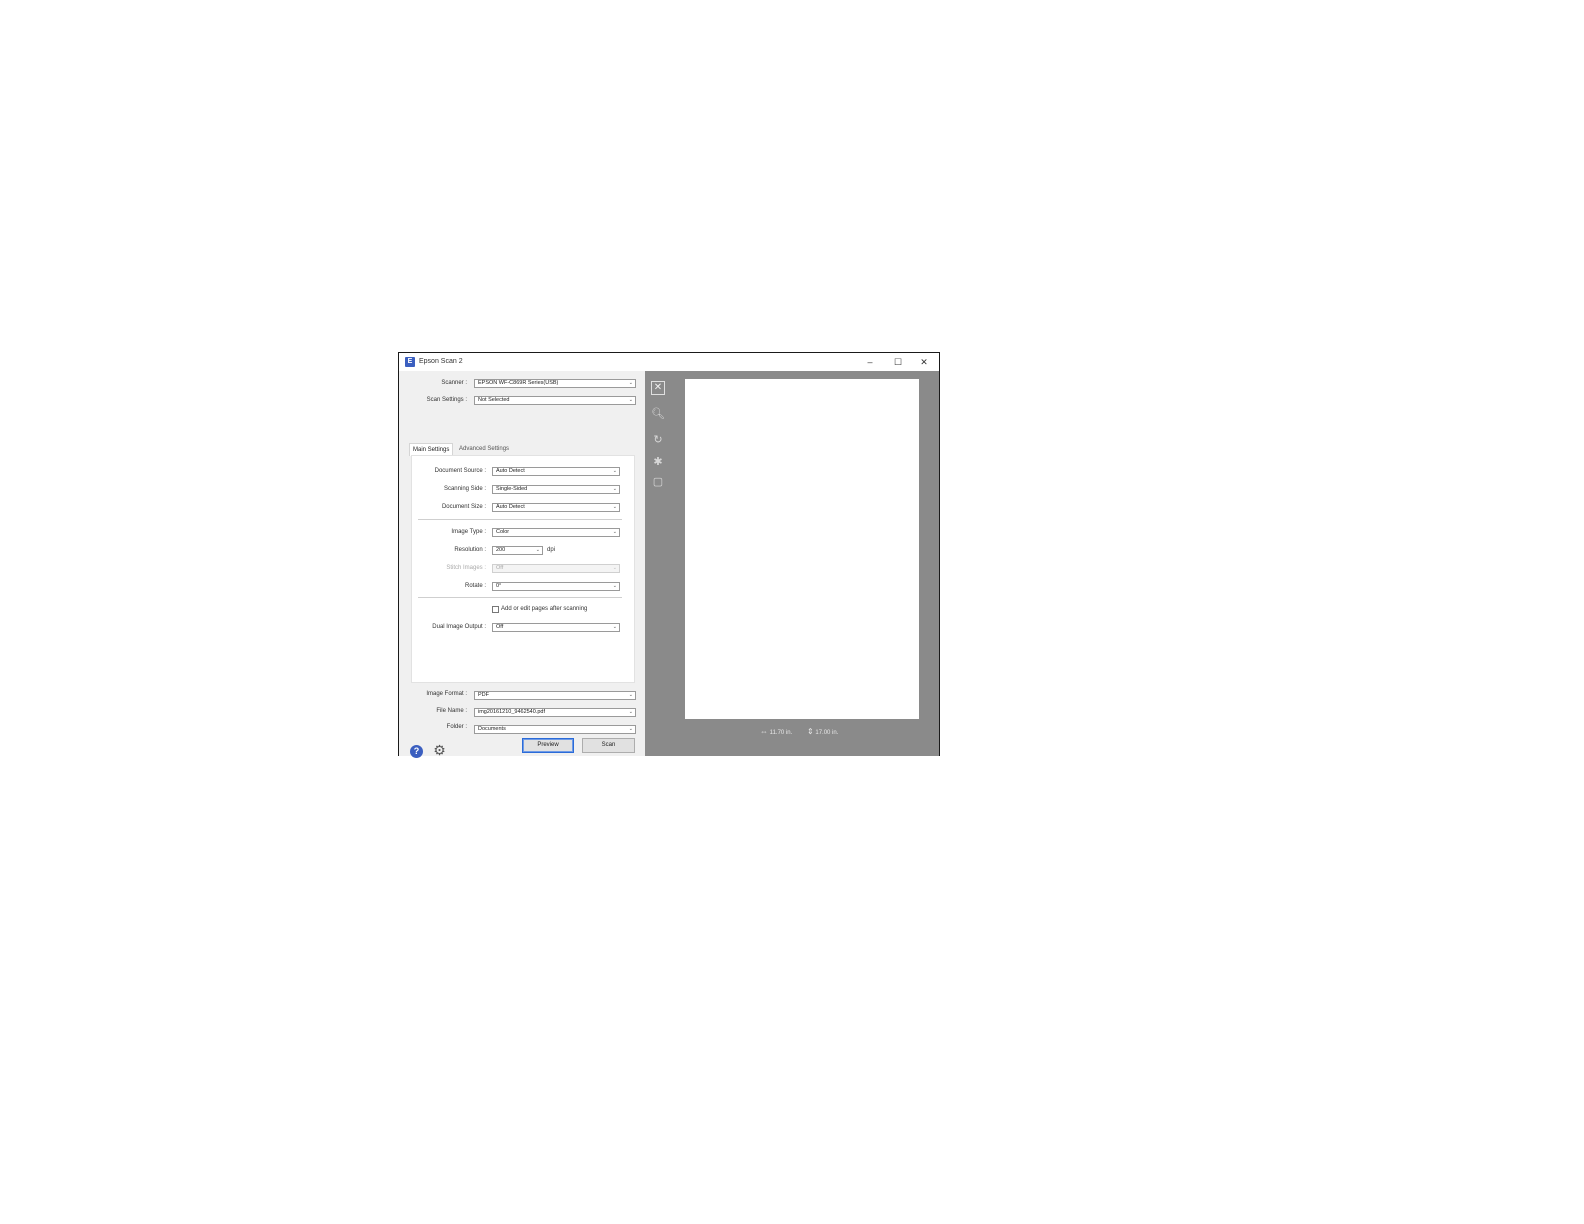 Image resolution: width=1584 pixels, height=1224 pixels. Describe the element at coordinates (608, 745) in the screenshot. I see `scan-button: Scan` at that location.